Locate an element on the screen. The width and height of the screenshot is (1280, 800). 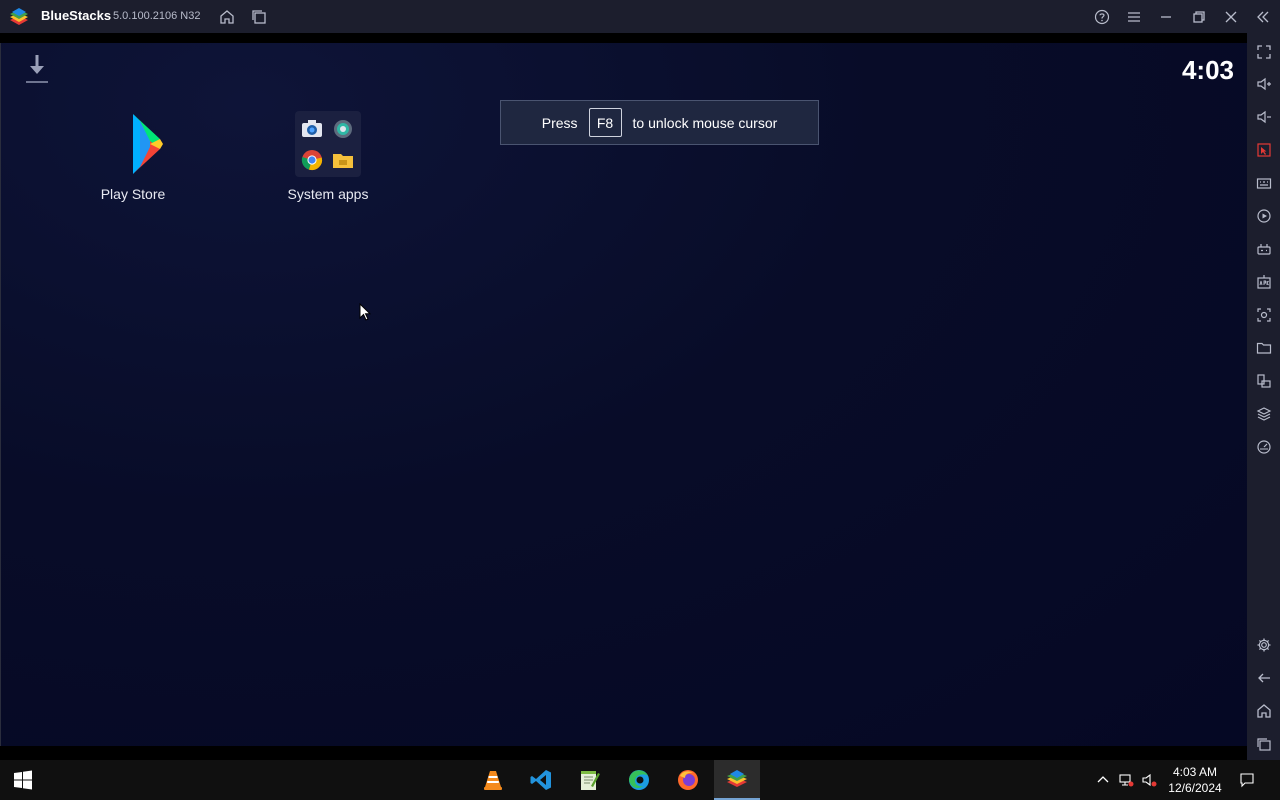
volume-down-icon is located at coordinates (1263, 116).